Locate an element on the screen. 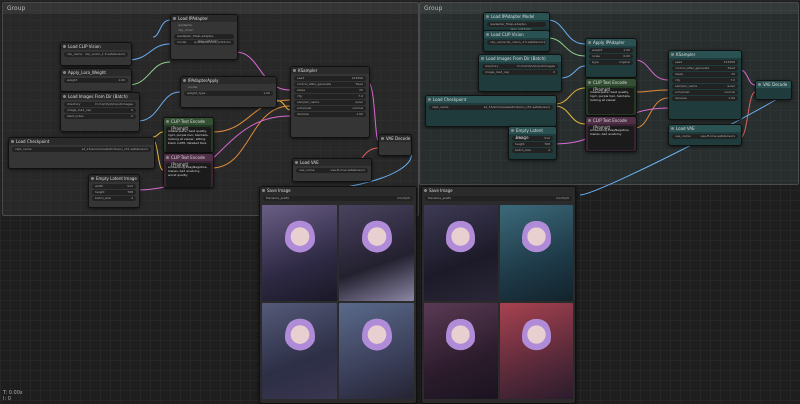  widget-weight-type: weight_type 1.00 is located at coordinates (228, 93).